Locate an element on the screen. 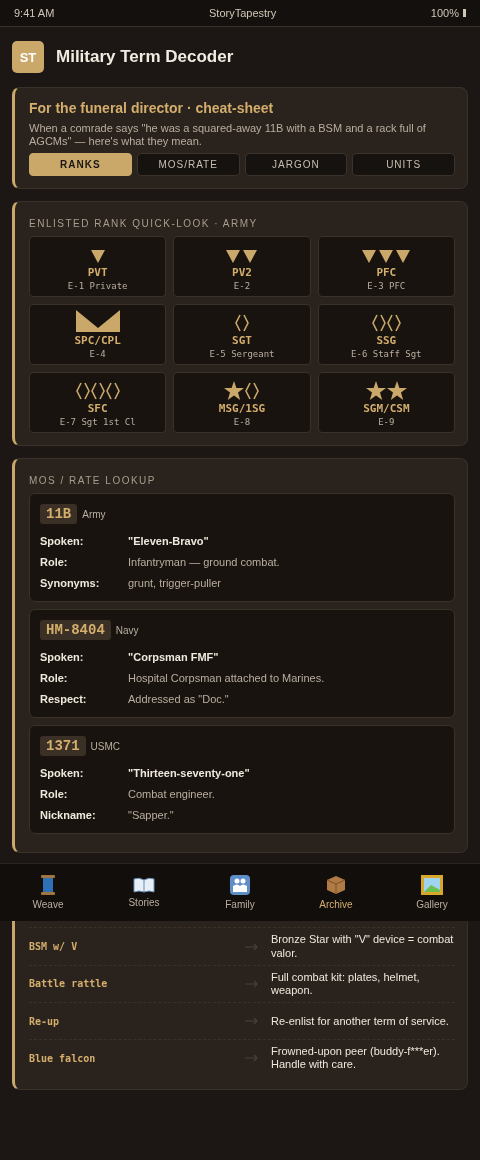 This screenshot has width=480, height=1160. branch-label: Army is located at coordinates (94, 514).